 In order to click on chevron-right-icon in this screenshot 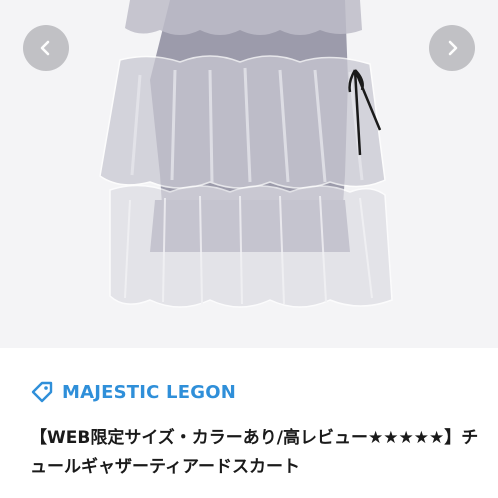, I will do `click(453, 48)`.